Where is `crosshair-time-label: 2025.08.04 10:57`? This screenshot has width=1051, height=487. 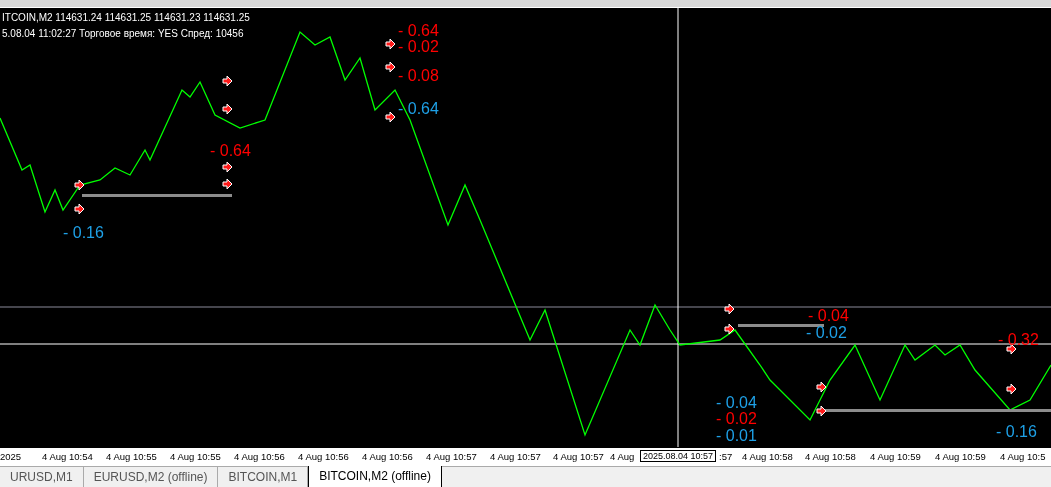
crosshair-time-label: 2025.08.04 10:57 is located at coordinates (678, 456).